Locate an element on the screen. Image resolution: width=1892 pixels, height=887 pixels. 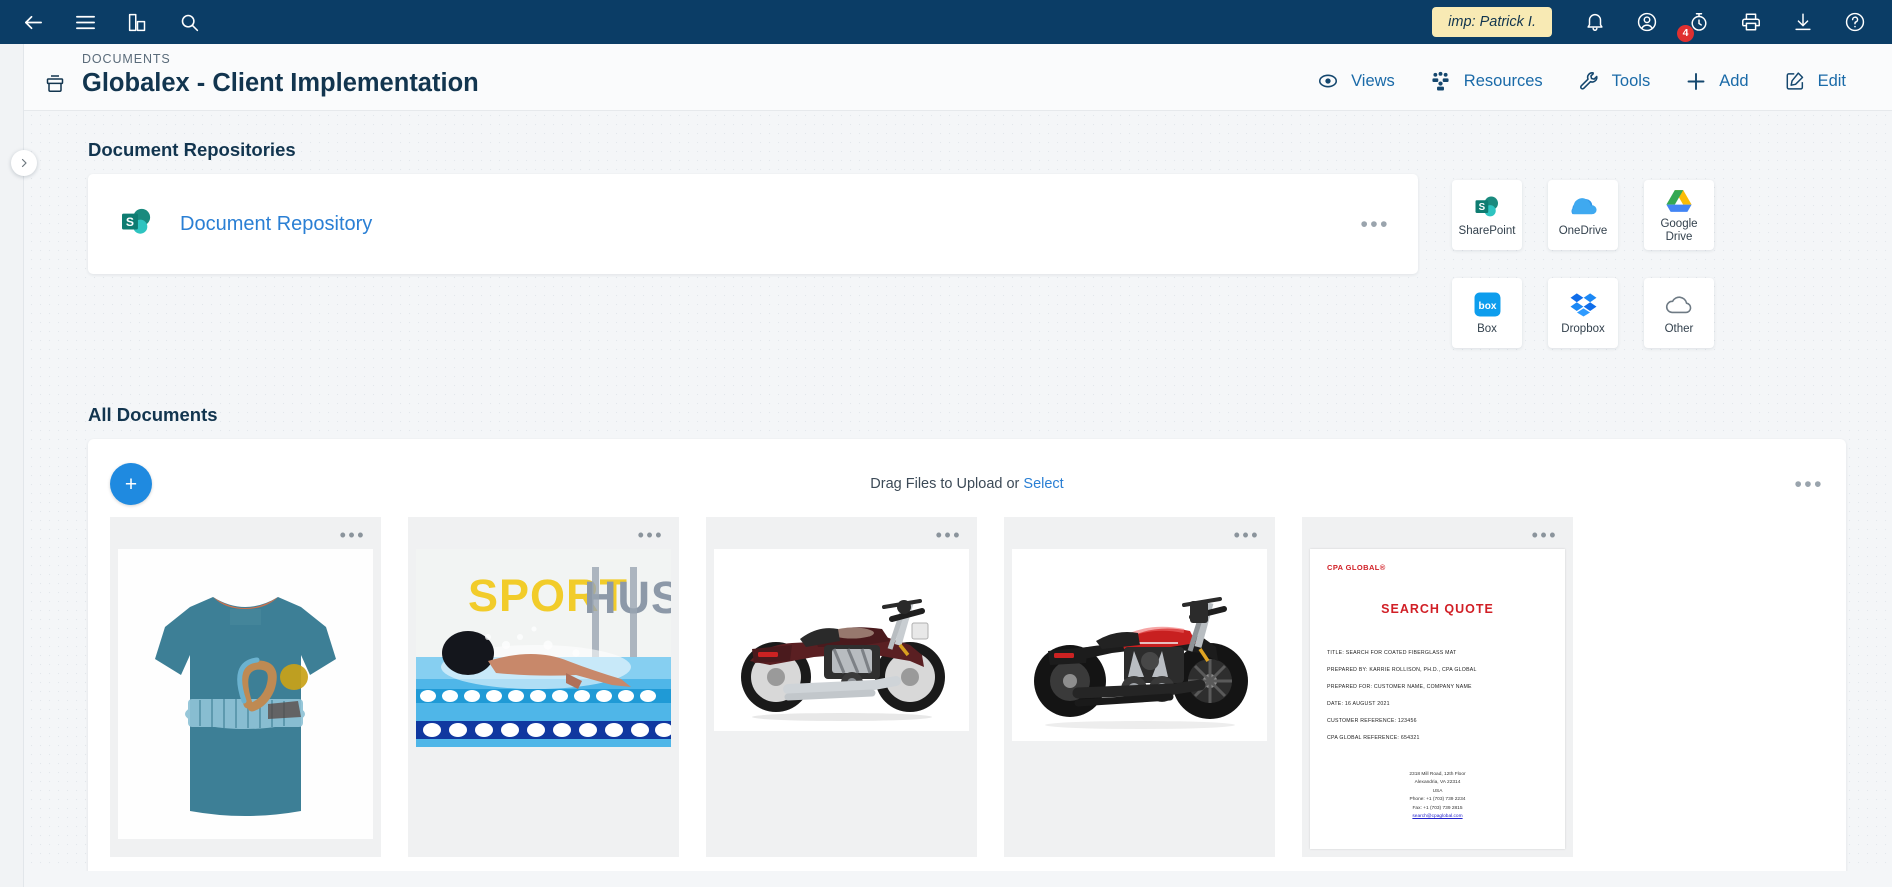
provider-other: Other is located at coordinates (1679, 313).